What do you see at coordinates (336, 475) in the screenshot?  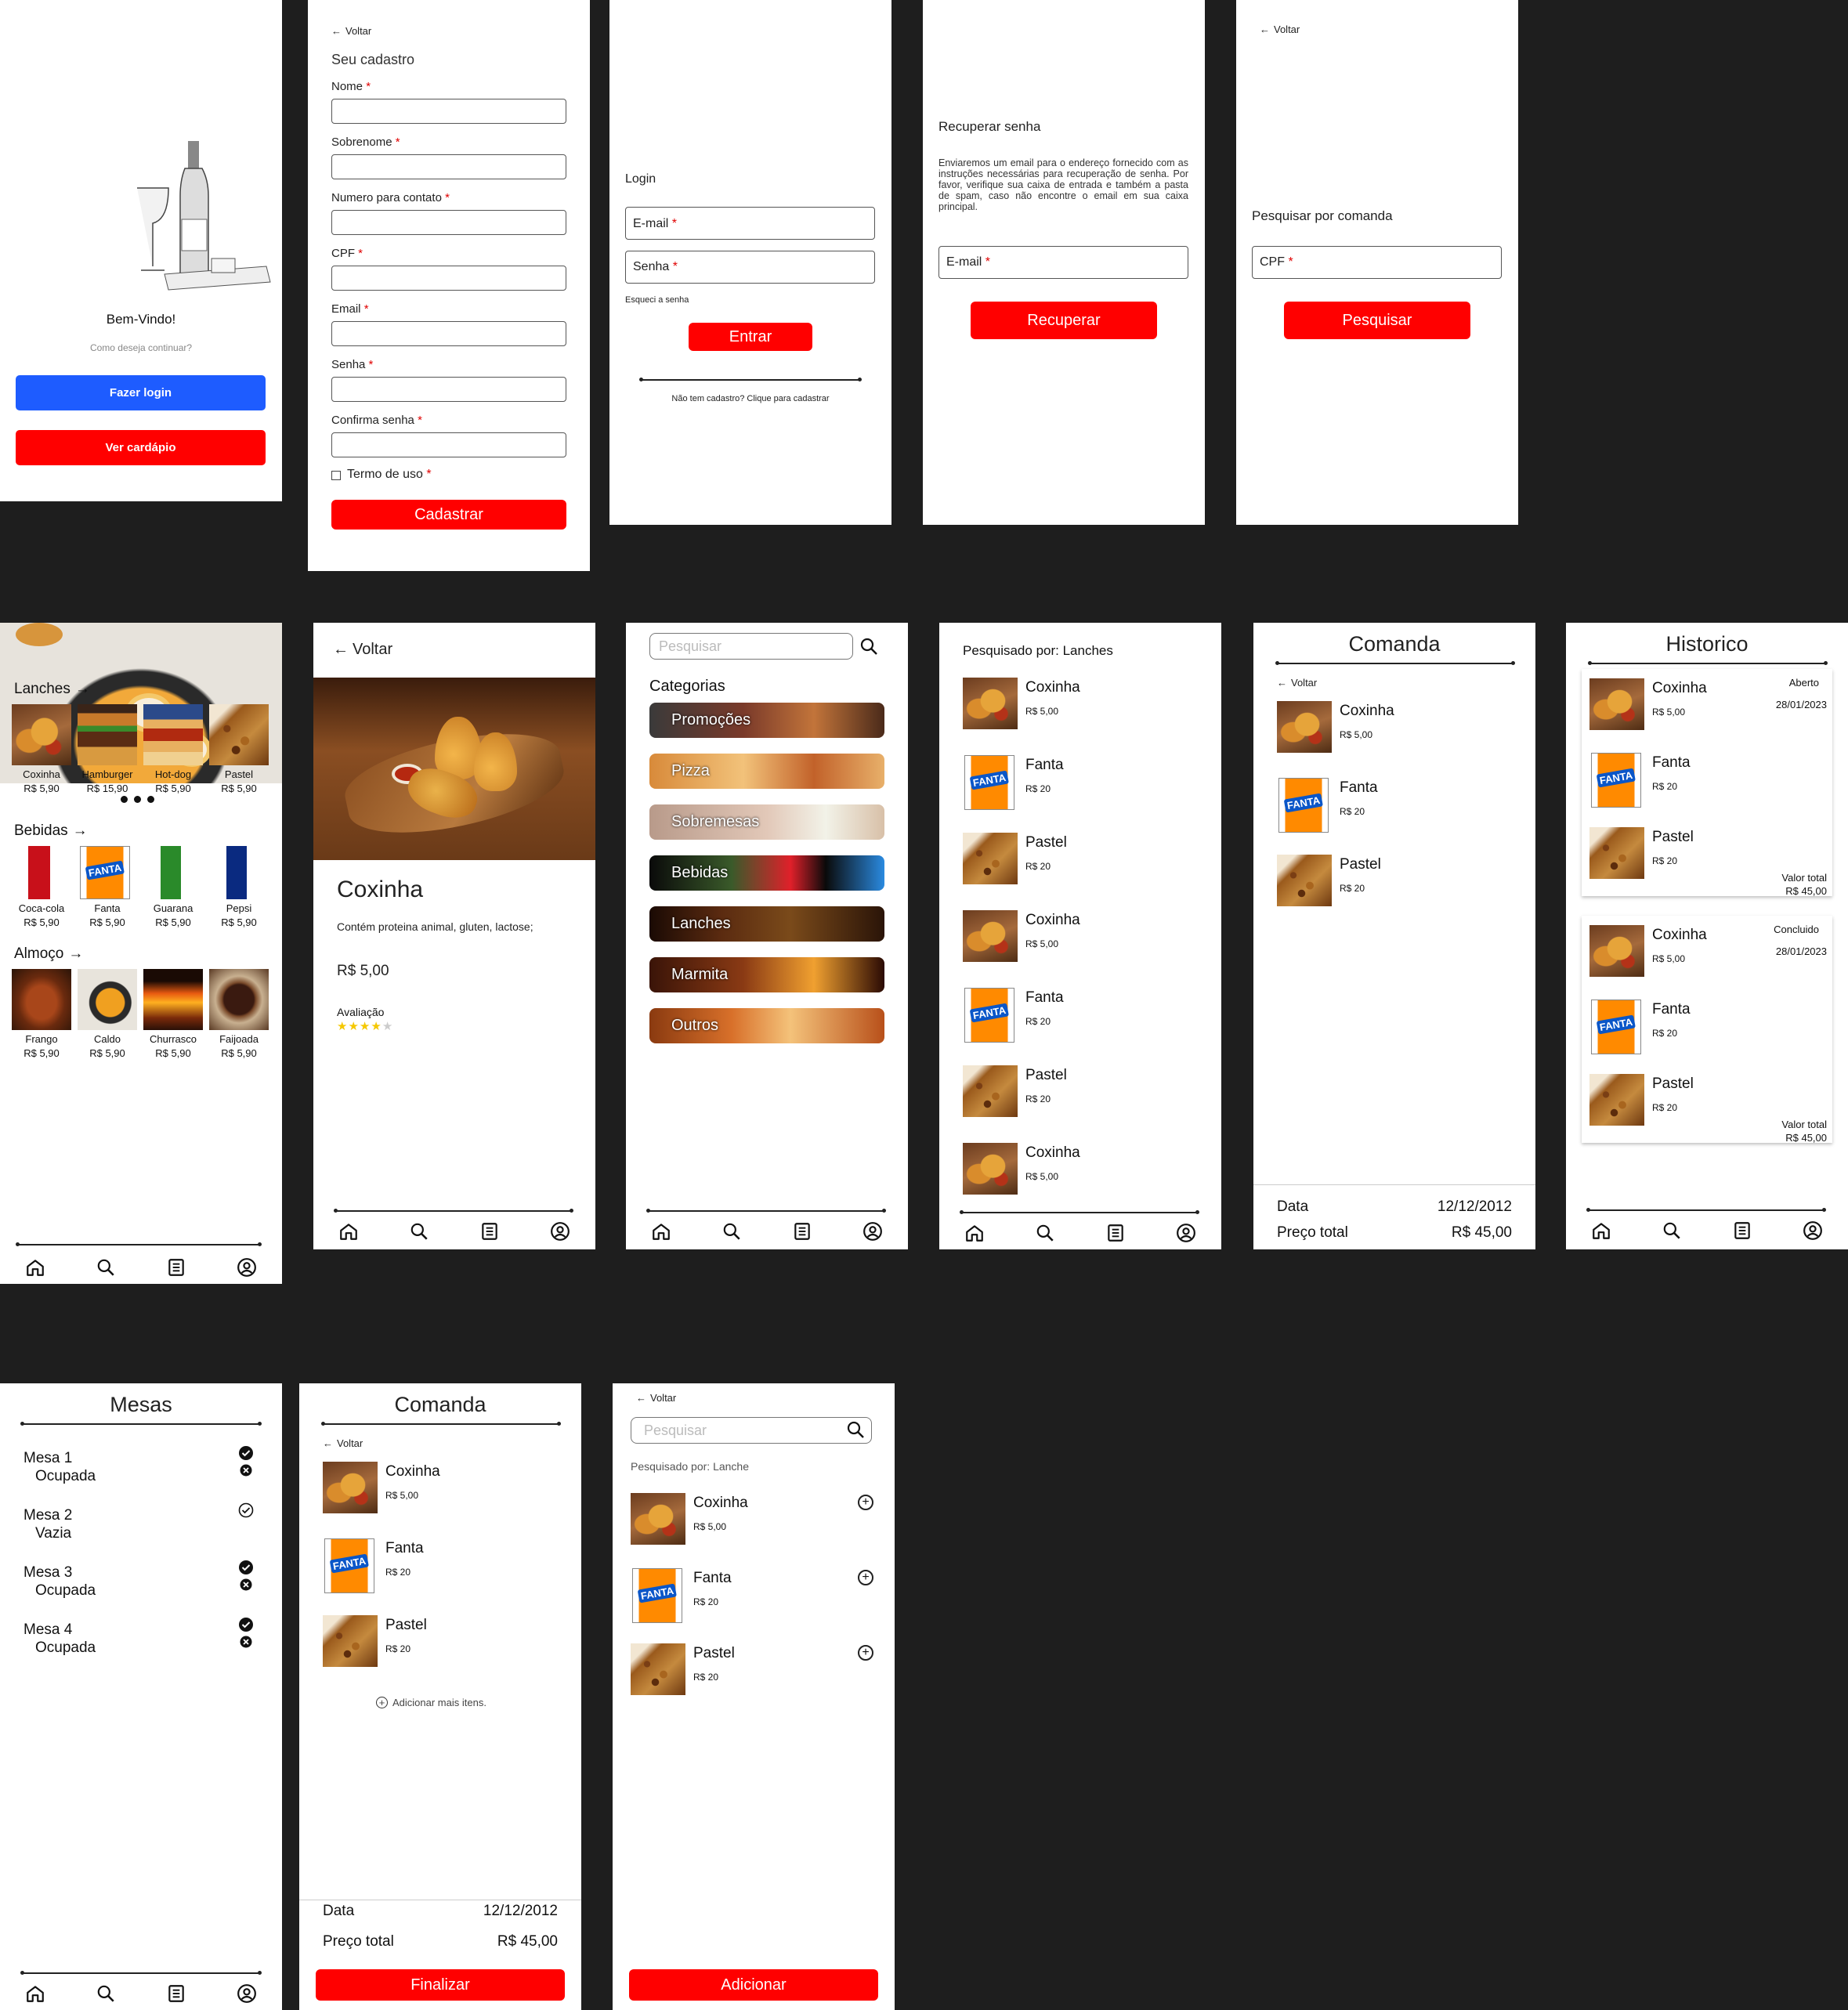 I see `terms-checkbox` at bounding box center [336, 475].